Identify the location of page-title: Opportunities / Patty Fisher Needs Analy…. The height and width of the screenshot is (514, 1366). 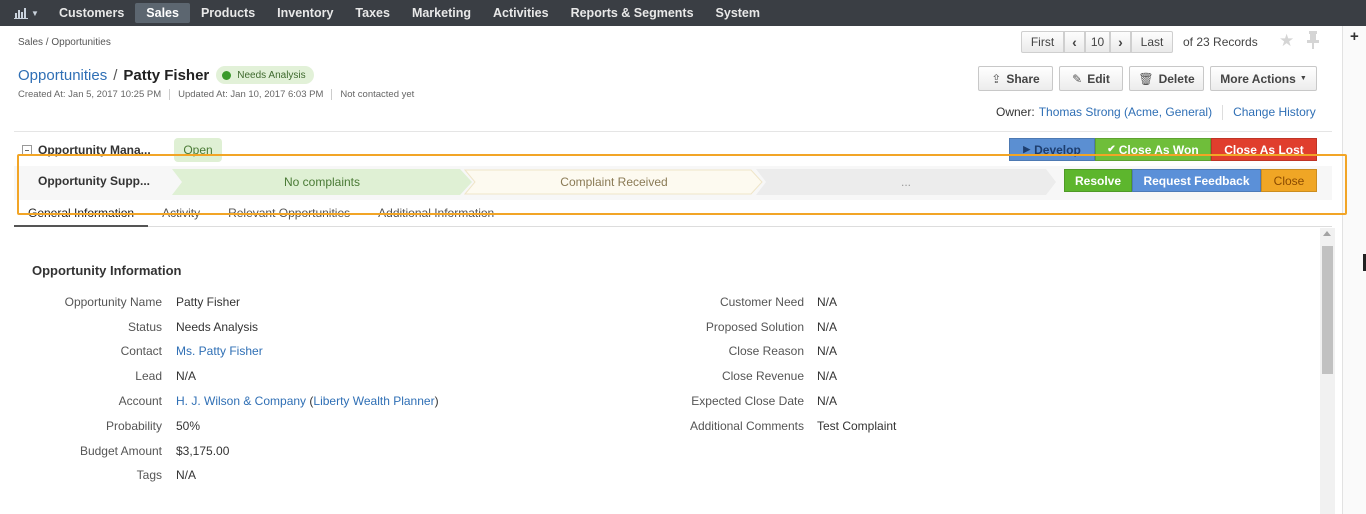
(166, 75).